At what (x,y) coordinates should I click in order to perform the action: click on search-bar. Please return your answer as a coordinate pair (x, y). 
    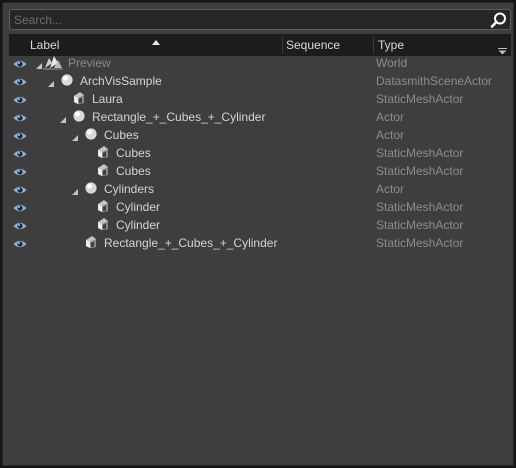
    Looking at the image, I should click on (260, 19).